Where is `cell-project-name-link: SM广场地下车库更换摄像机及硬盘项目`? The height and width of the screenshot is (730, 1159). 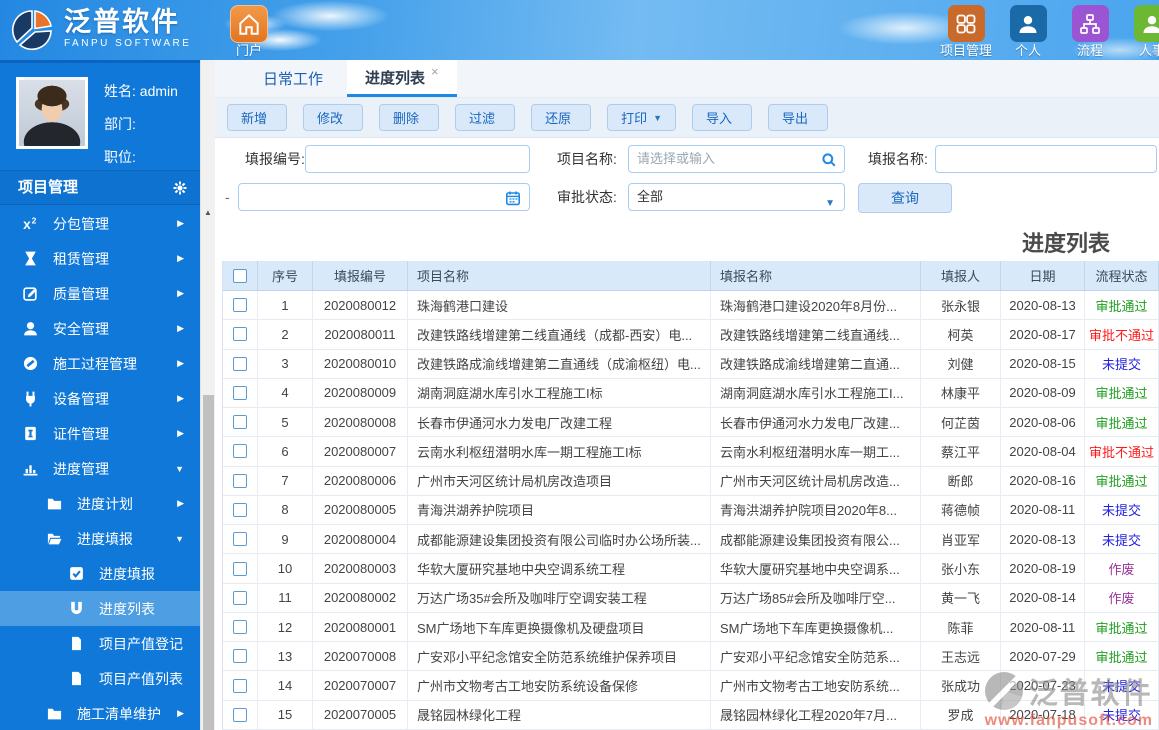 cell-project-name-link: SM广场地下车库更换摄像机及硬盘项目 is located at coordinates (559, 627).